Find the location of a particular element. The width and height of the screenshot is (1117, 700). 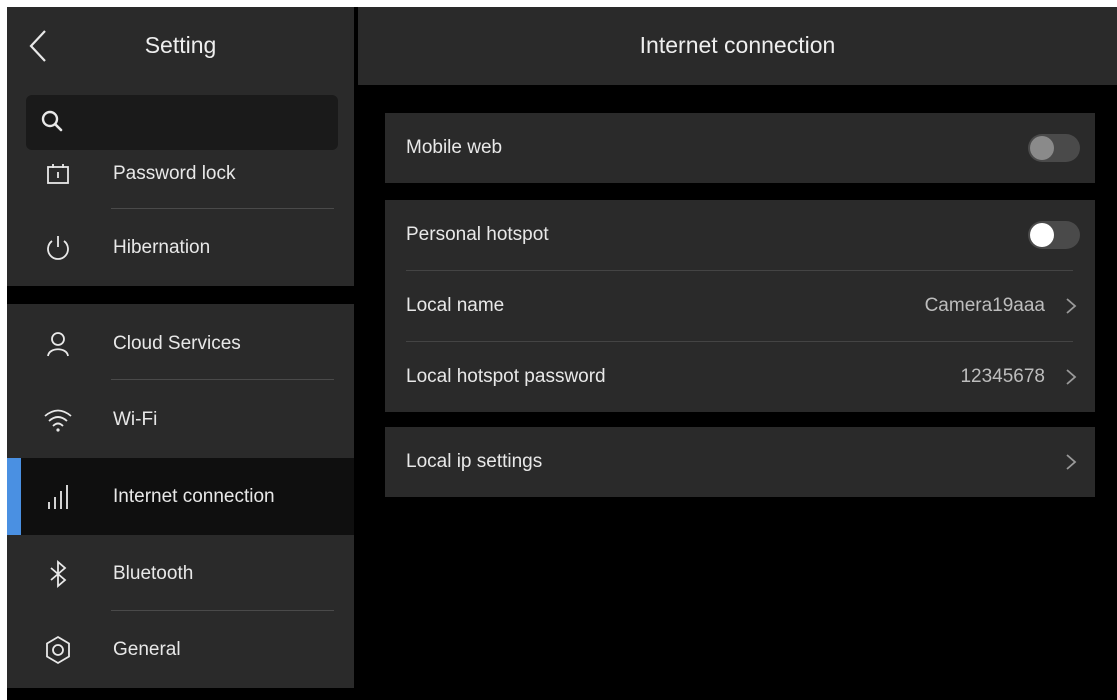

local-name-row: Local name Camera19aaa is located at coordinates (740, 306).